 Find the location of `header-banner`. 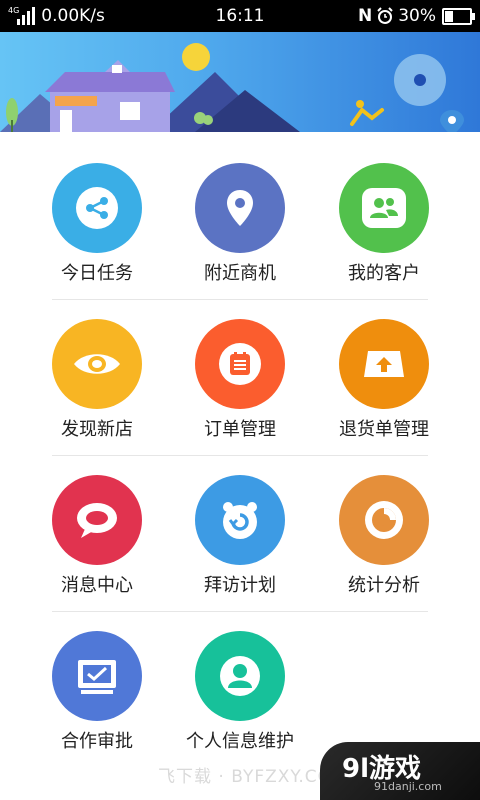

header-banner is located at coordinates (240, 82).